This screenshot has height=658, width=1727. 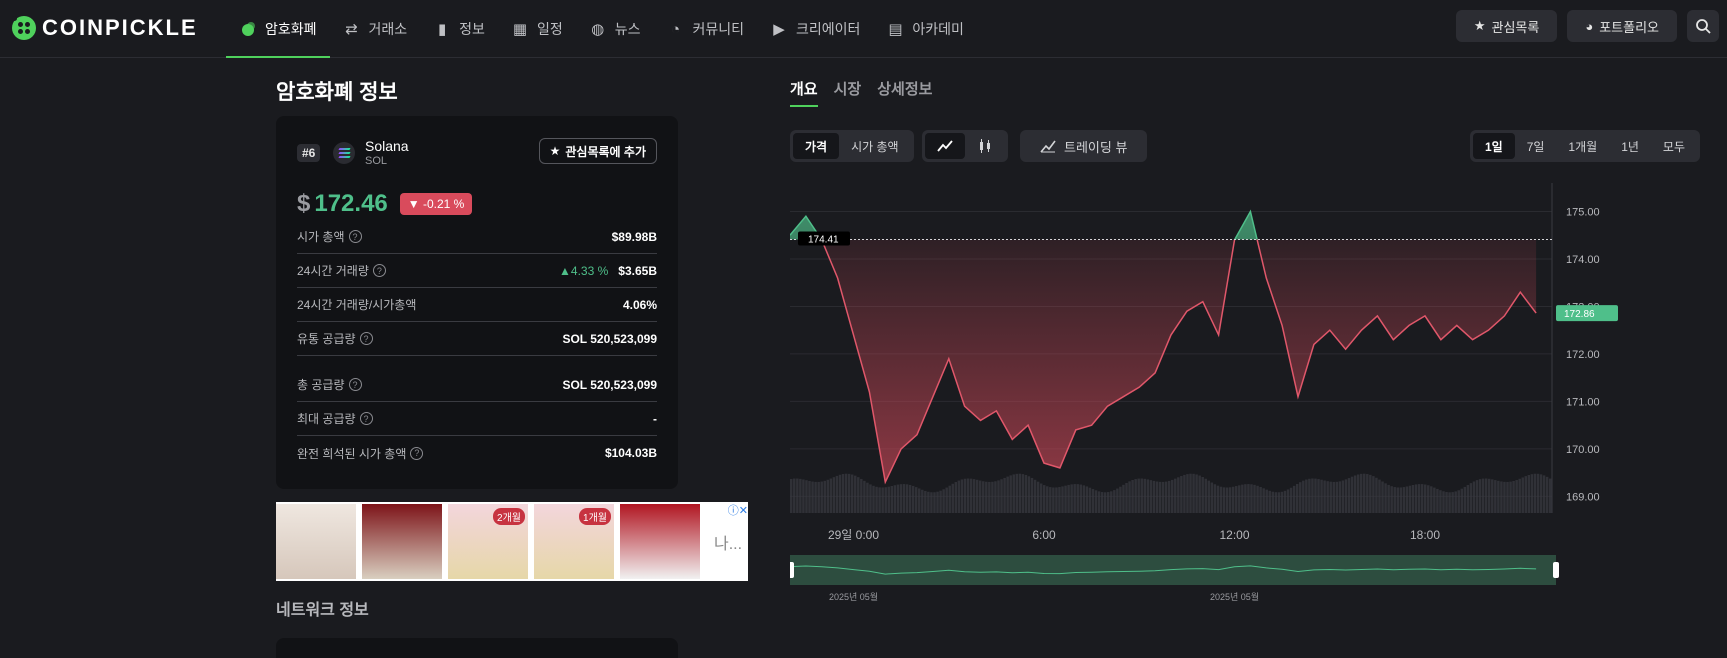 I want to click on trading-view-button: 트레이딩 뷰, so click(x=1084, y=146).